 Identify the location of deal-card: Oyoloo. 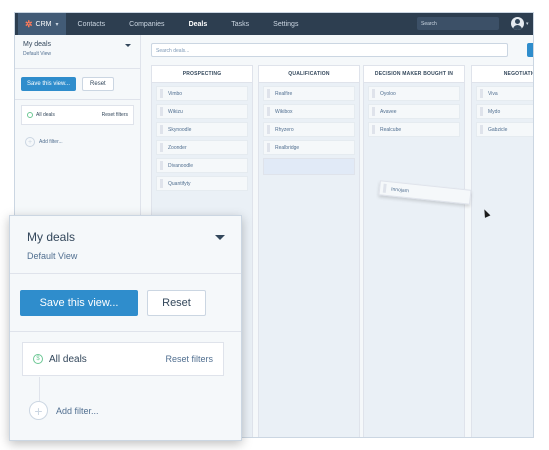
(414, 93).